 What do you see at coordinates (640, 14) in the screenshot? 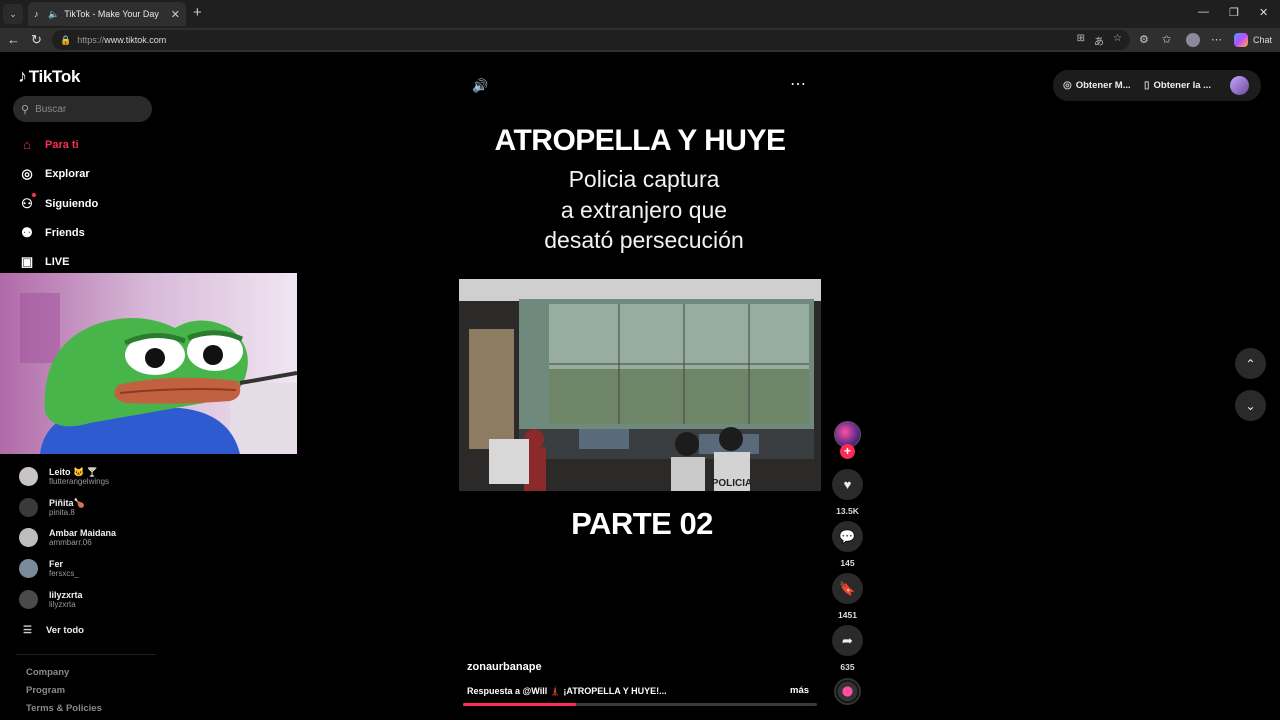
I see `browser-tab-bar: ⌄ ♪ 🔈 TikTok - Make Your Day ✕ + — ❐ ✕` at bounding box center [640, 14].